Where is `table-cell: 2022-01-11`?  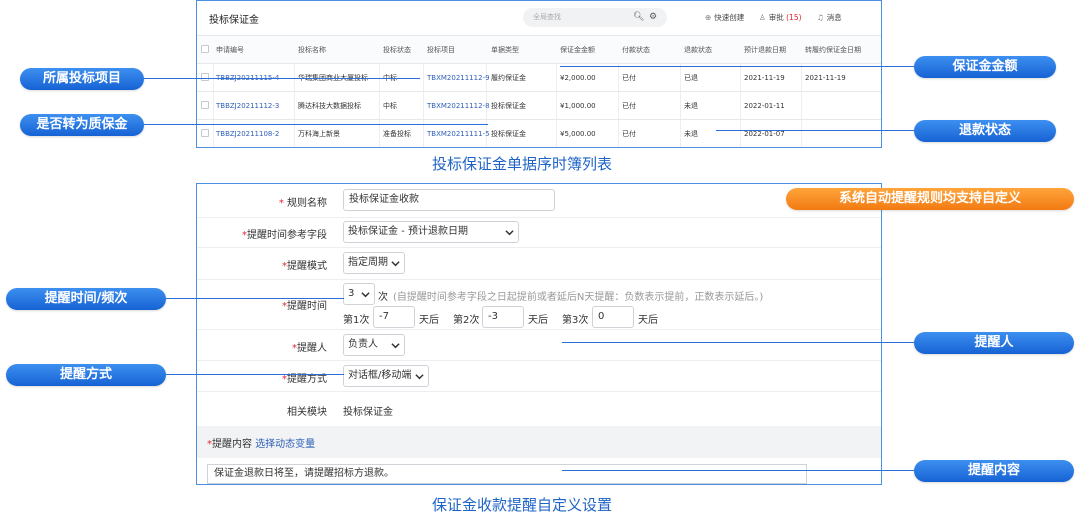
table-cell: 2022-01-11 is located at coordinates (764, 106).